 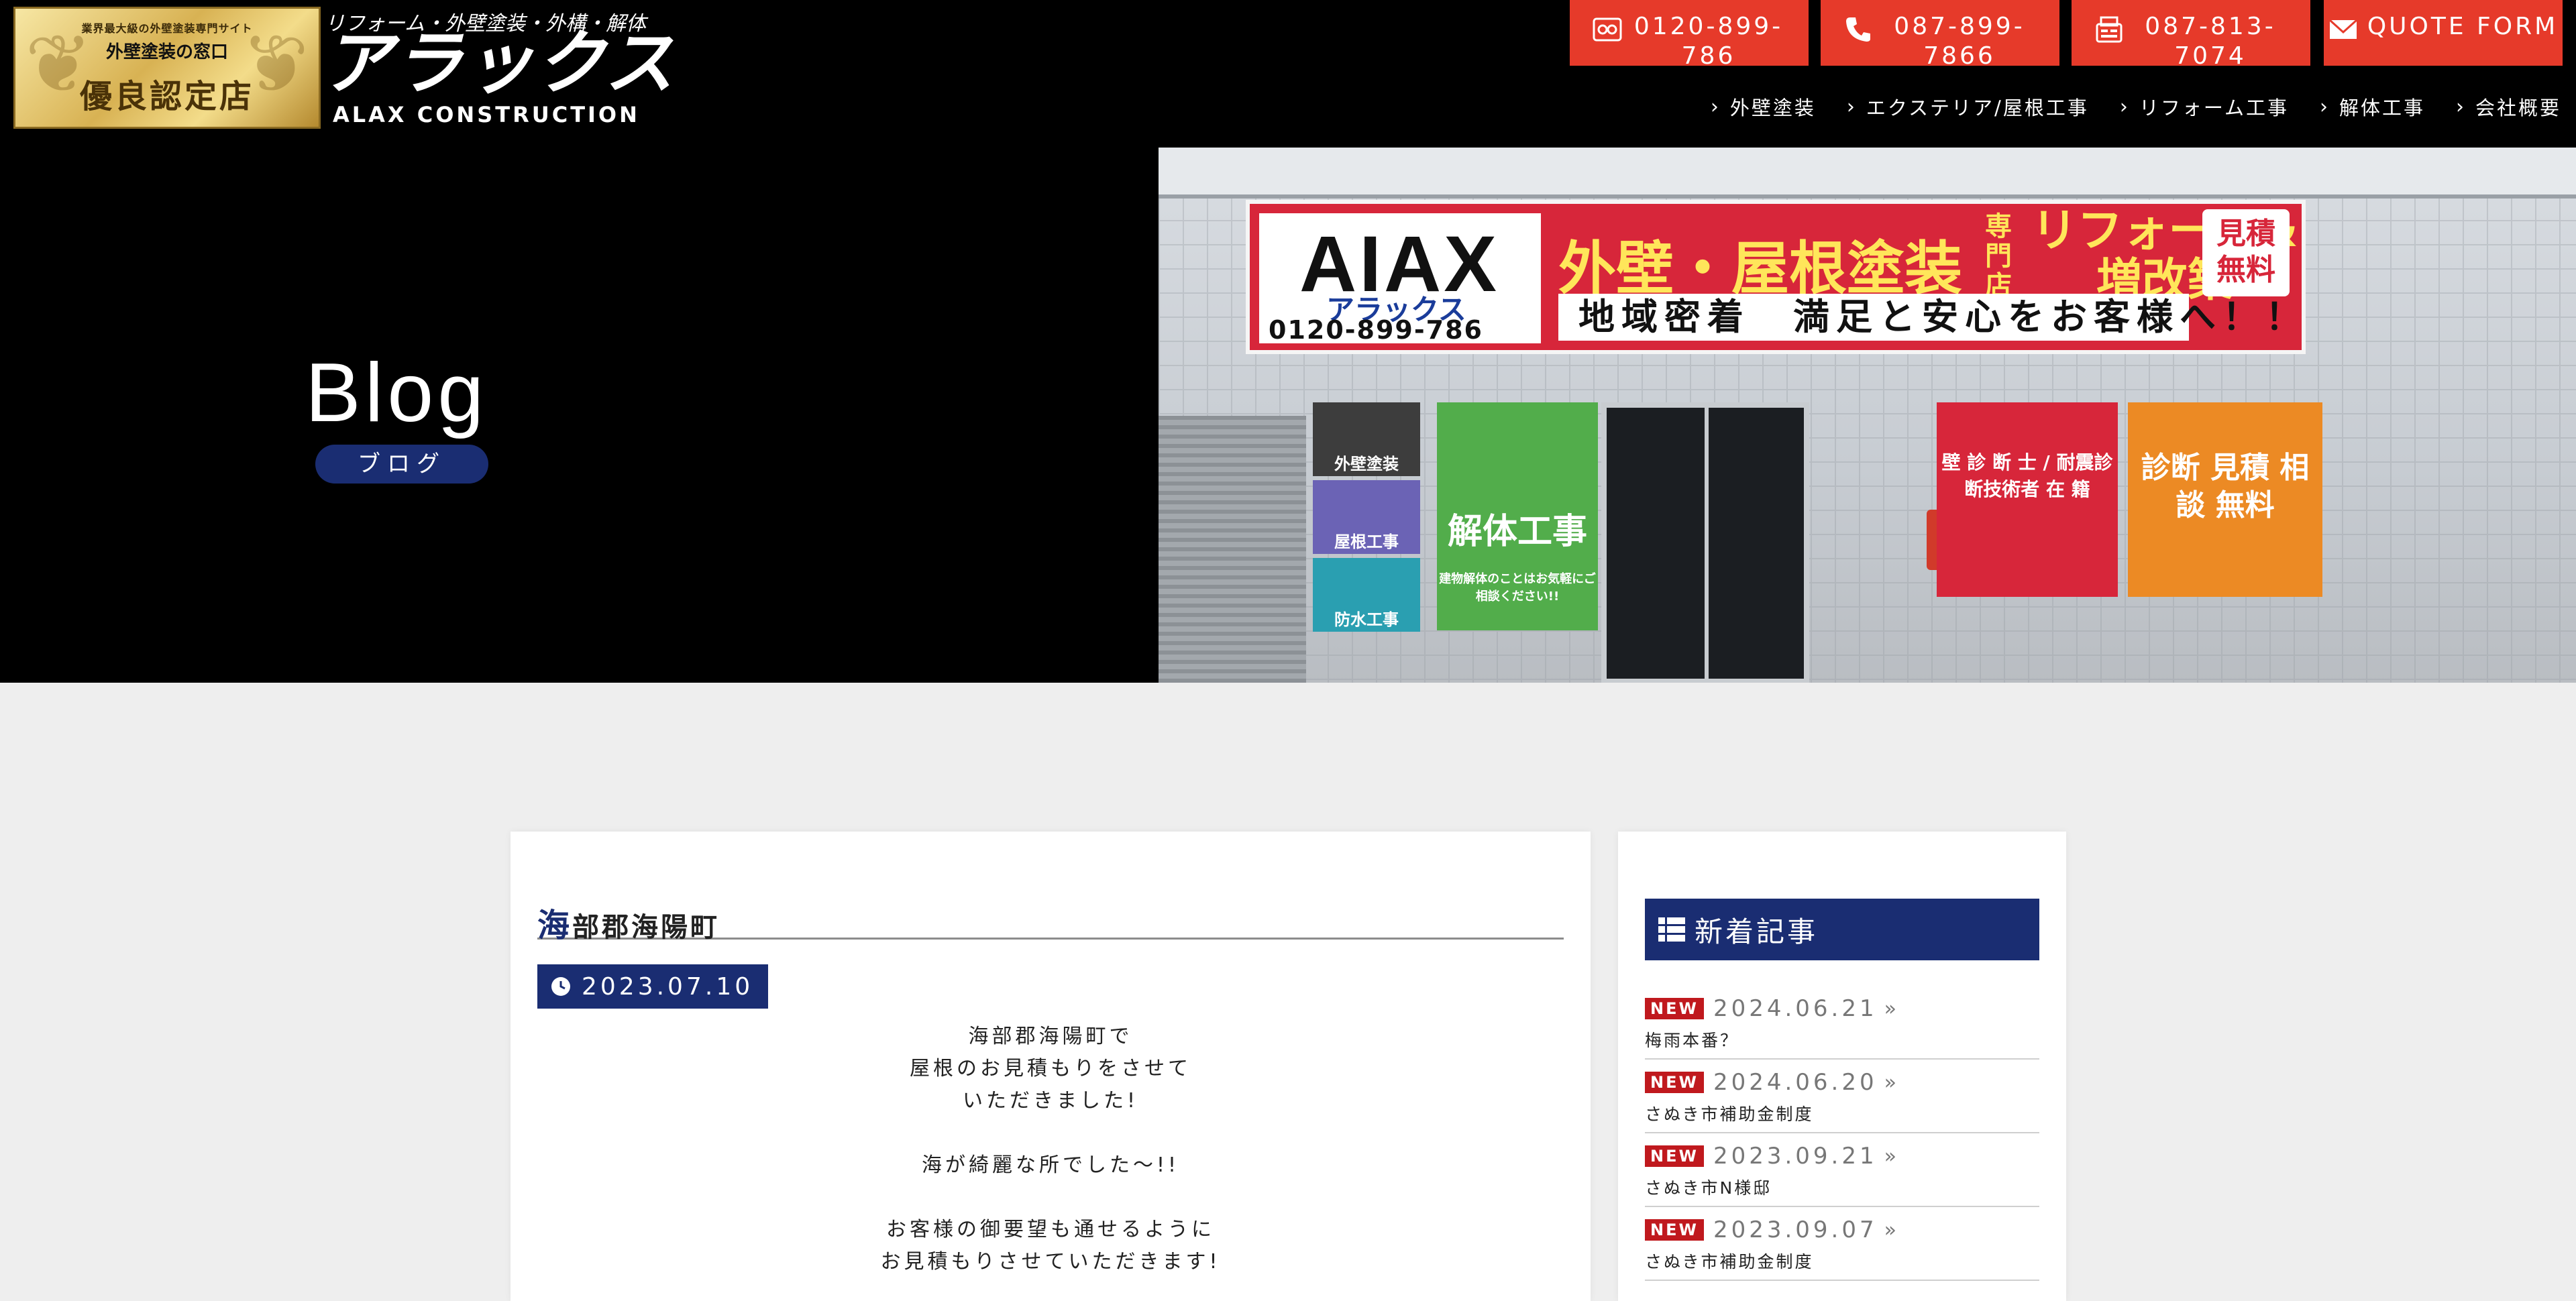 What do you see at coordinates (167, 28) in the screenshot?
I see `badge-small-text: 業界最大級の外壁塗装専門サイト` at bounding box center [167, 28].